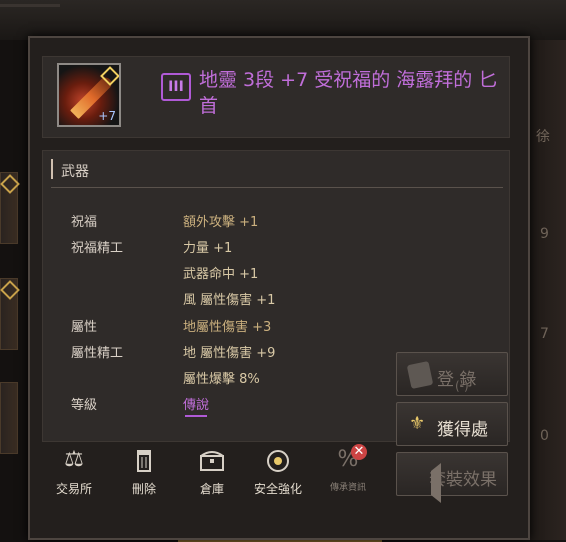 The image size is (566, 542). I want to click on scale-icon: ⚖, so click(74, 459).